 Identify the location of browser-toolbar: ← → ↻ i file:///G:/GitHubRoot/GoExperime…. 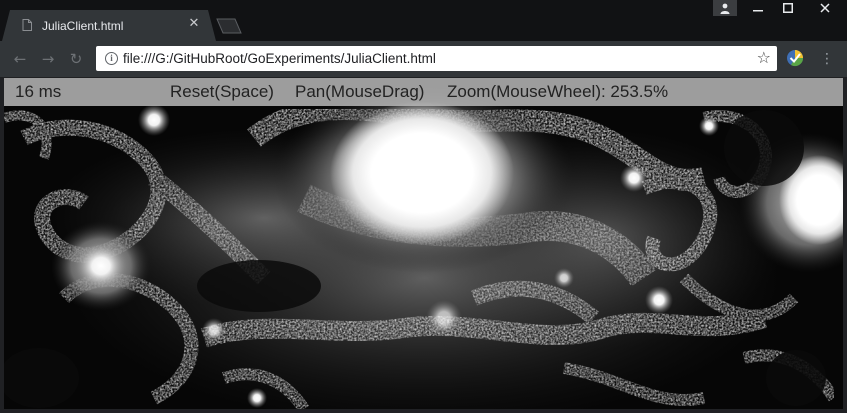
(423, 59).